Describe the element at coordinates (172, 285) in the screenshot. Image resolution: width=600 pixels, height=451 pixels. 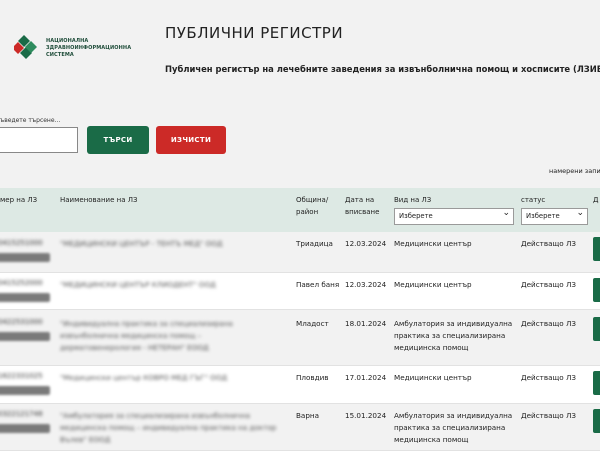
I see `row-name: "МЕДИЦИНСКИ ЦЕНТЪР КЛИОДЕНТ" ООД` at that location.